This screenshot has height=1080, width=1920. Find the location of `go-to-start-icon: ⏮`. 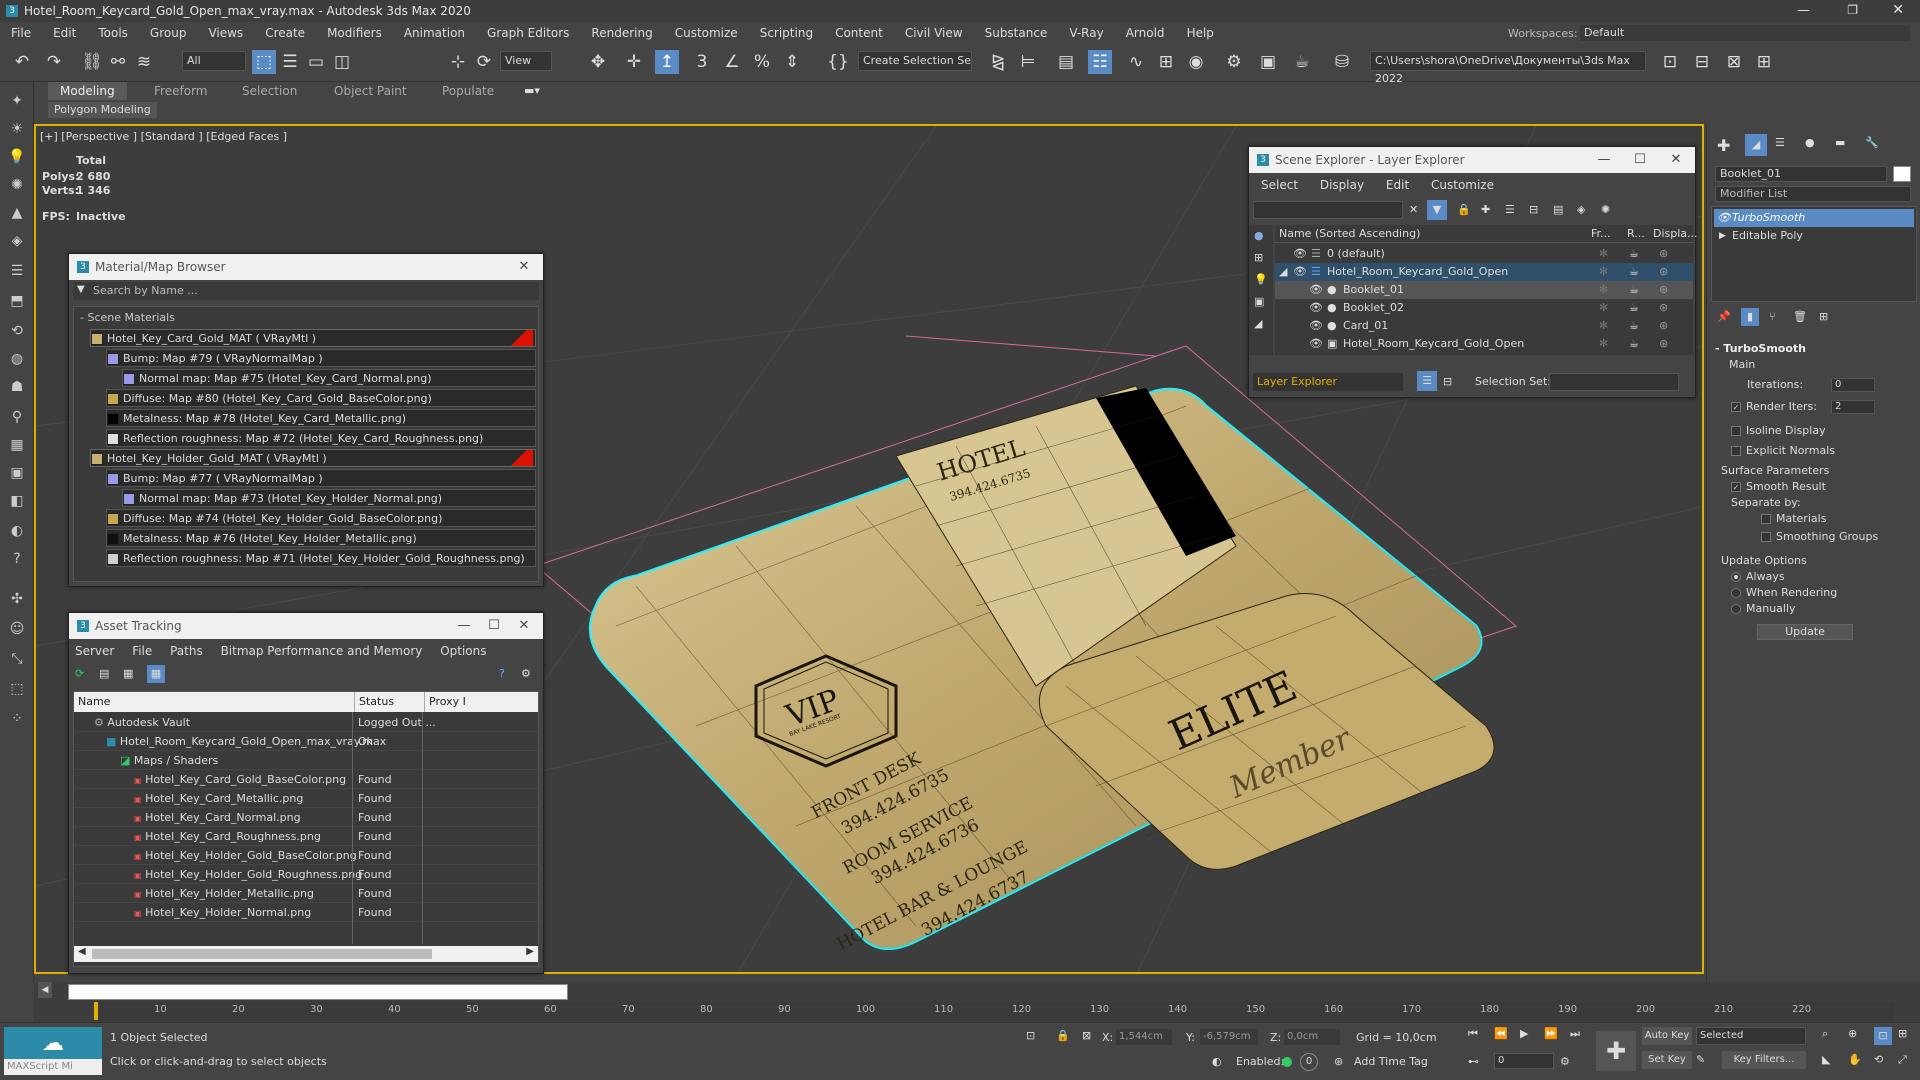

go-to-start-icon: ⏮ is located at coordinates (1473, 1034).